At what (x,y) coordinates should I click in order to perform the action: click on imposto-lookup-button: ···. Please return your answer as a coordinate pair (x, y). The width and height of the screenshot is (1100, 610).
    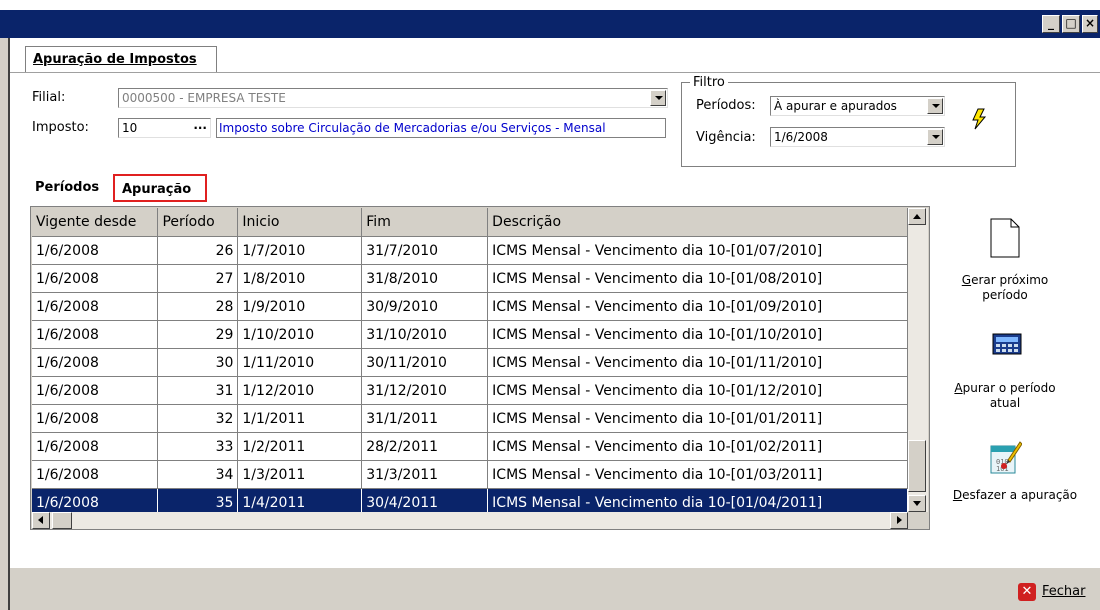
    Looking at the image, I should click on (200, 128).